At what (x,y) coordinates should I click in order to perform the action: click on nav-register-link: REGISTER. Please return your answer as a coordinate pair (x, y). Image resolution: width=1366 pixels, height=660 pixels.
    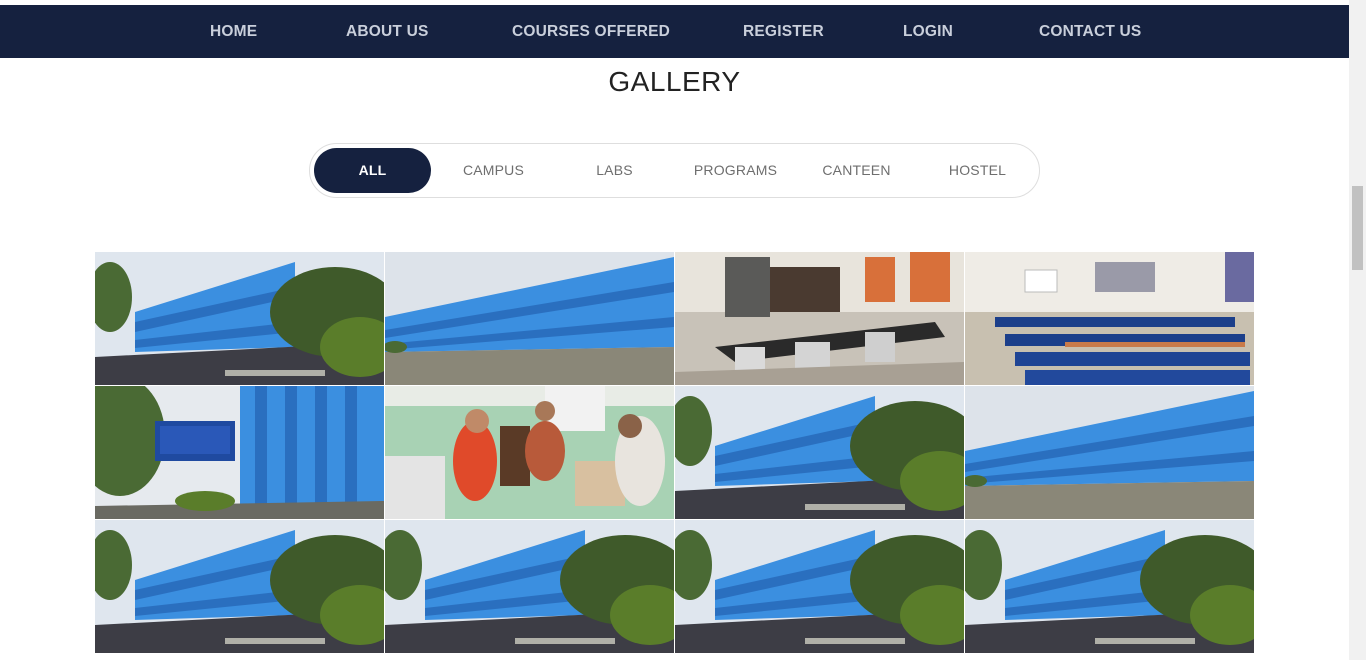
    Looking at the image, I should click on (783, 31).